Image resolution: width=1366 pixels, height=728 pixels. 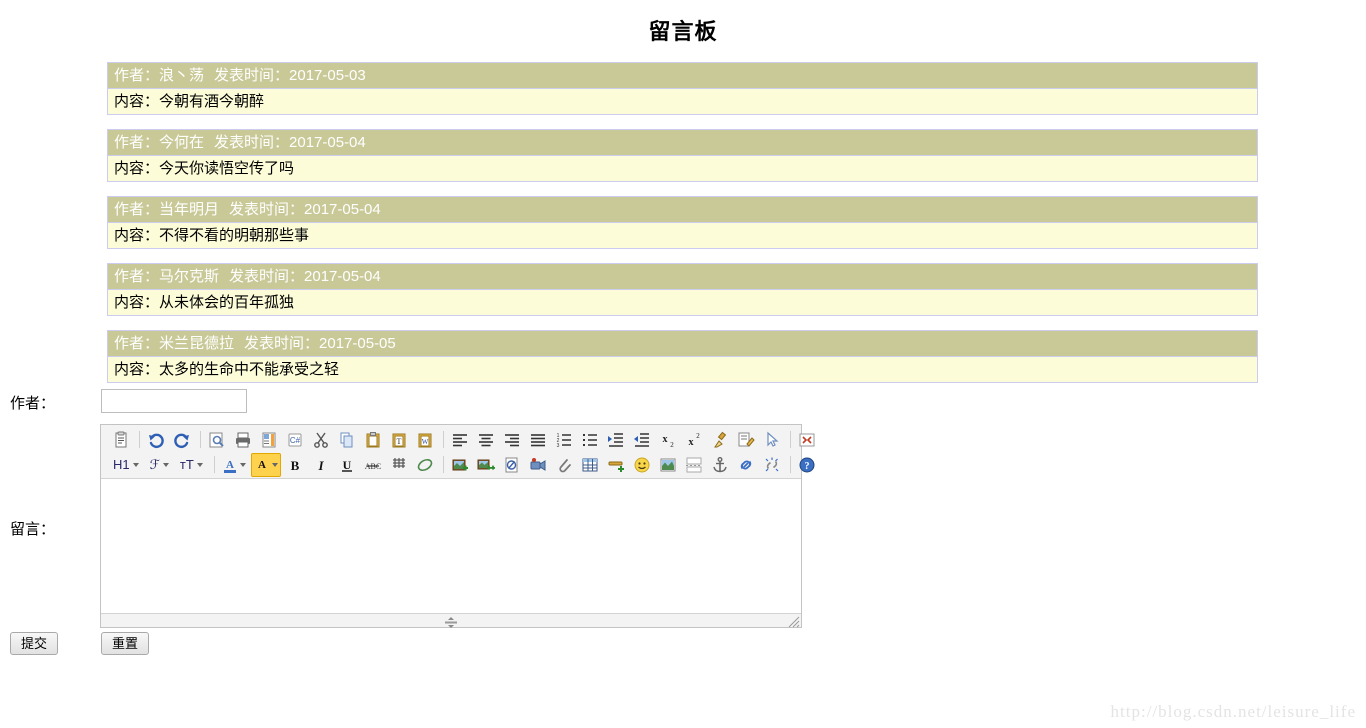 I want to click on superscript-icon: x2, so click(x=694, y=440).